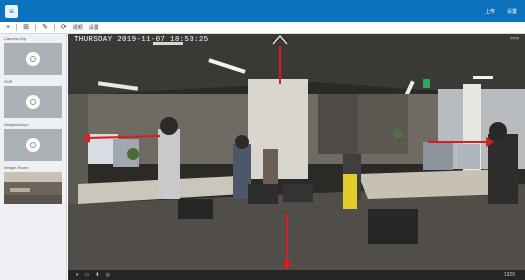  Describe the element at coordinates (77, 275) in the screenshot. I see `pause-icon: ⏸` at that location.